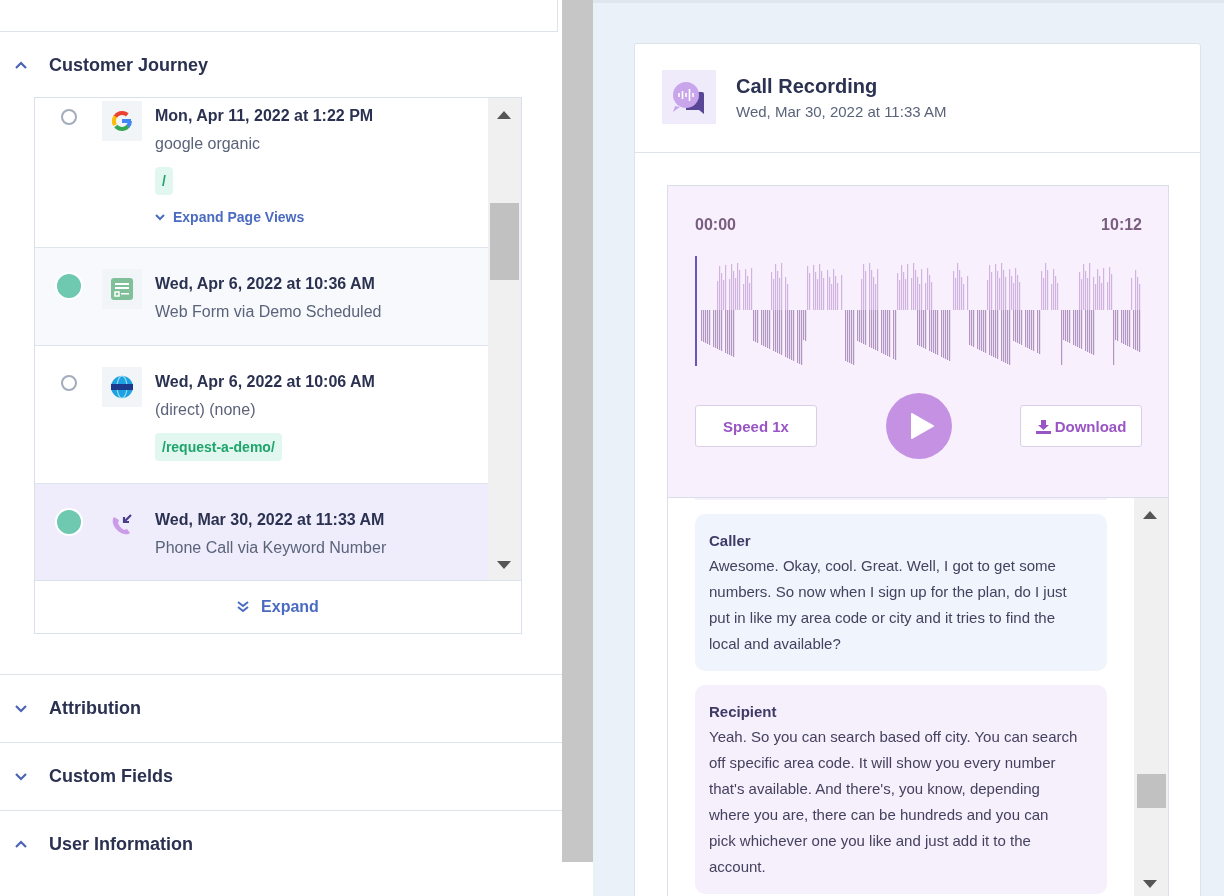 The image size is (1224, 896). I want to click on section-header: Customer Journey, so click(281, 65).